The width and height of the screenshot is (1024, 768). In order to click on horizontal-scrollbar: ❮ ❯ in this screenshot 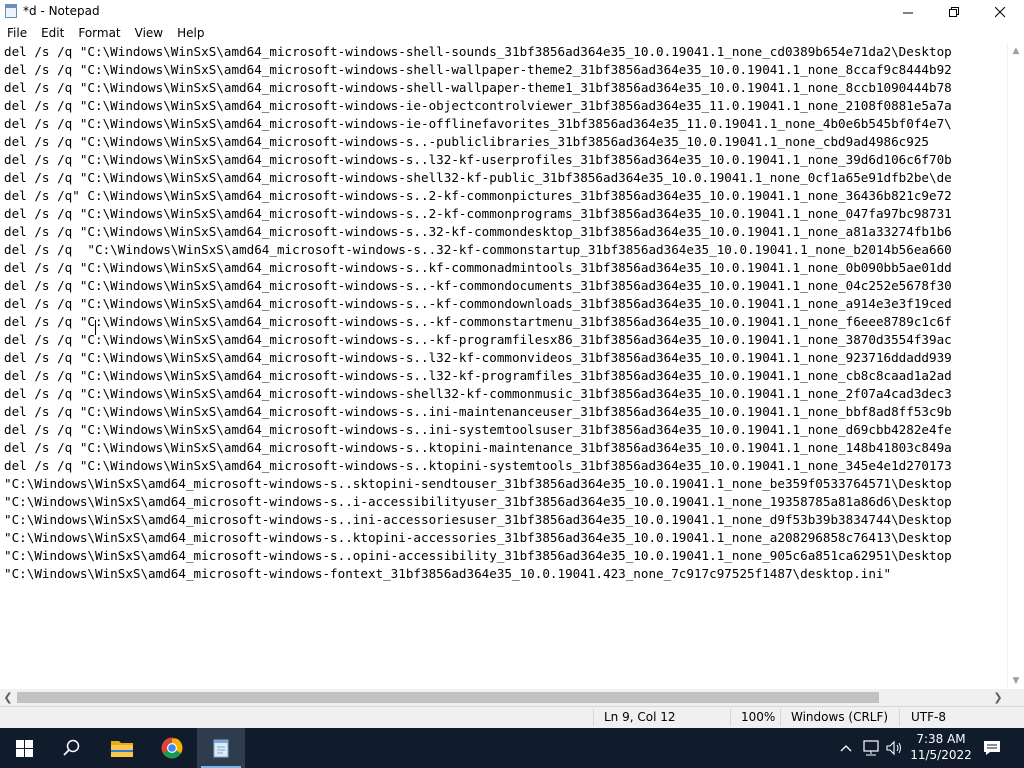, I will do `click(503, 697)`.